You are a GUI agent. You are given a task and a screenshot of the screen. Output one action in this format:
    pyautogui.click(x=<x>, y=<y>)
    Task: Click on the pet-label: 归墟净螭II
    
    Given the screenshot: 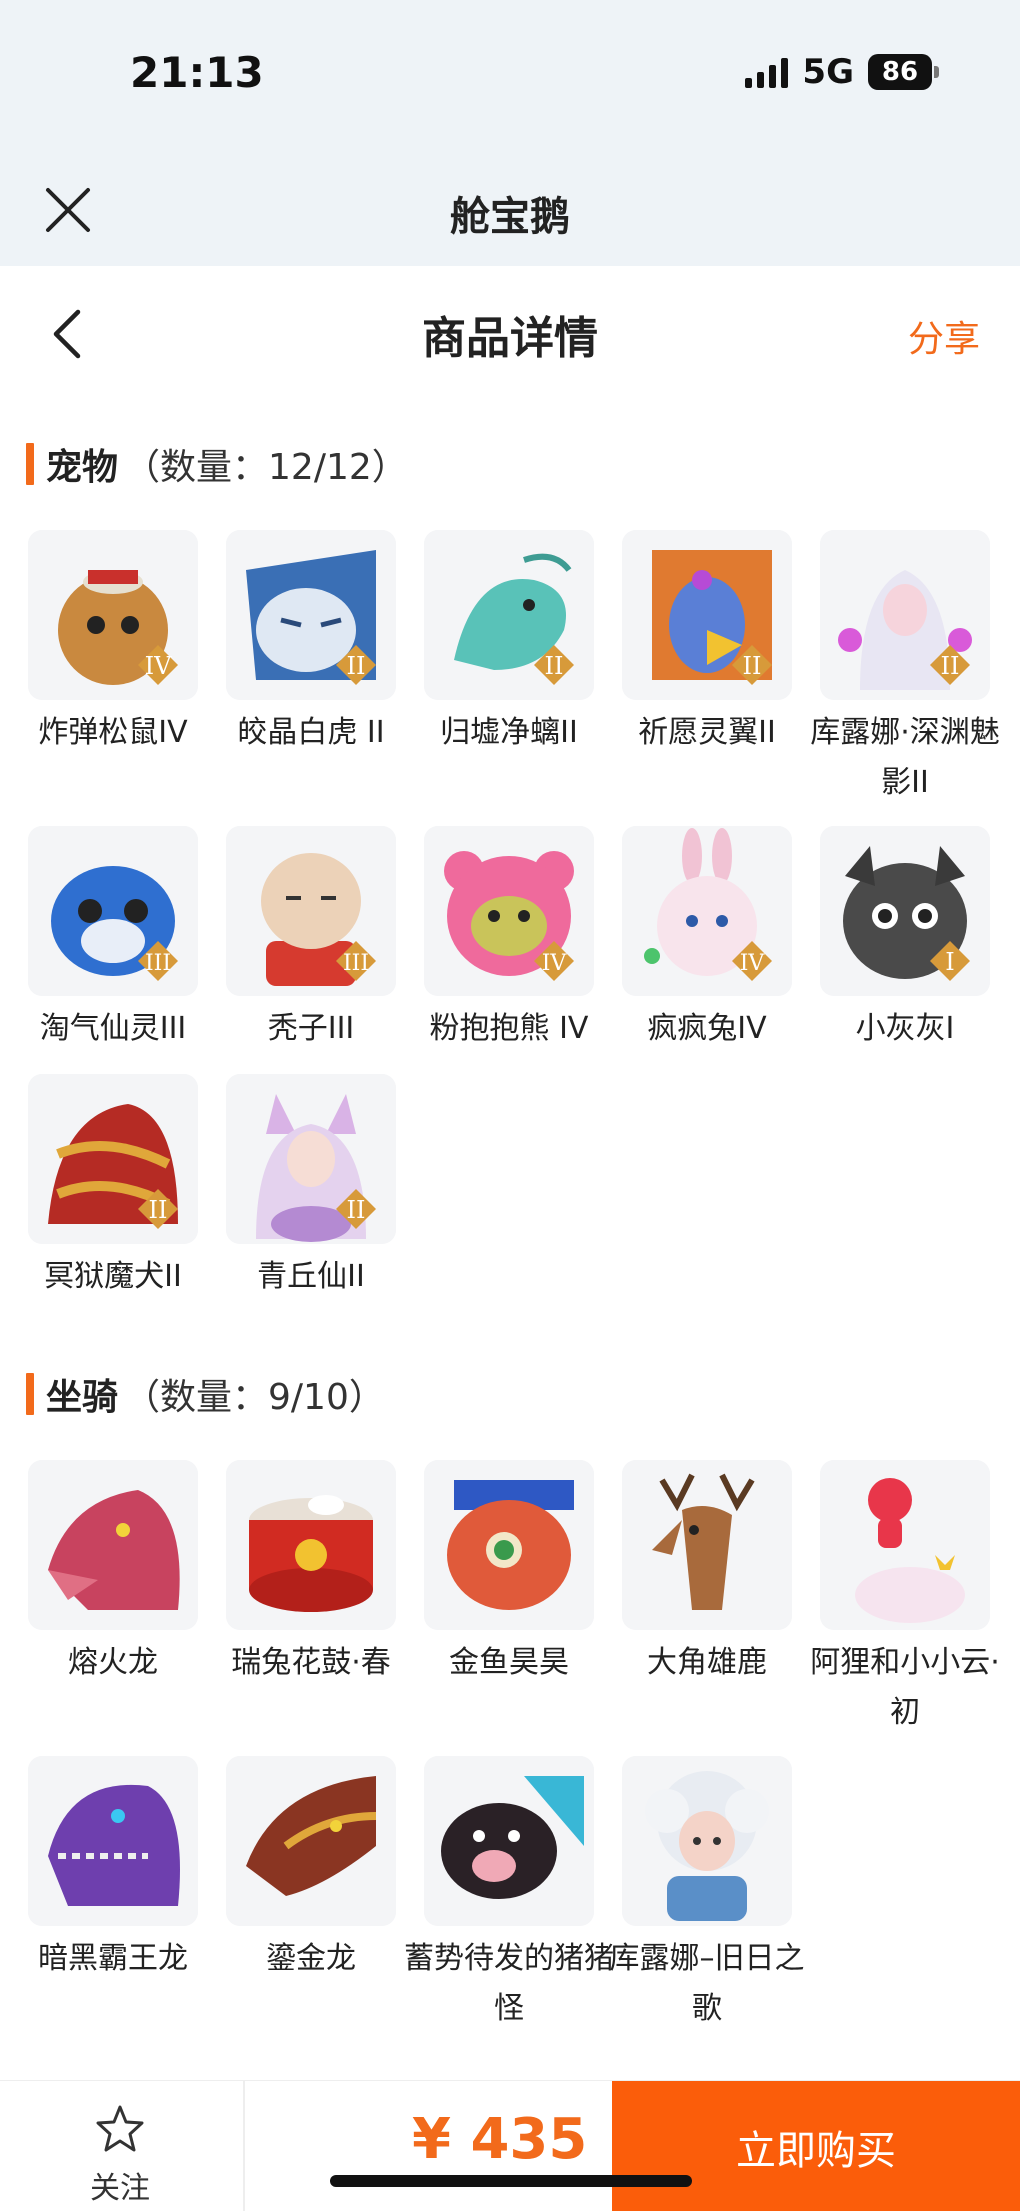 What is the action you would take?
    pyautogui.click(x=509, y=732)
    